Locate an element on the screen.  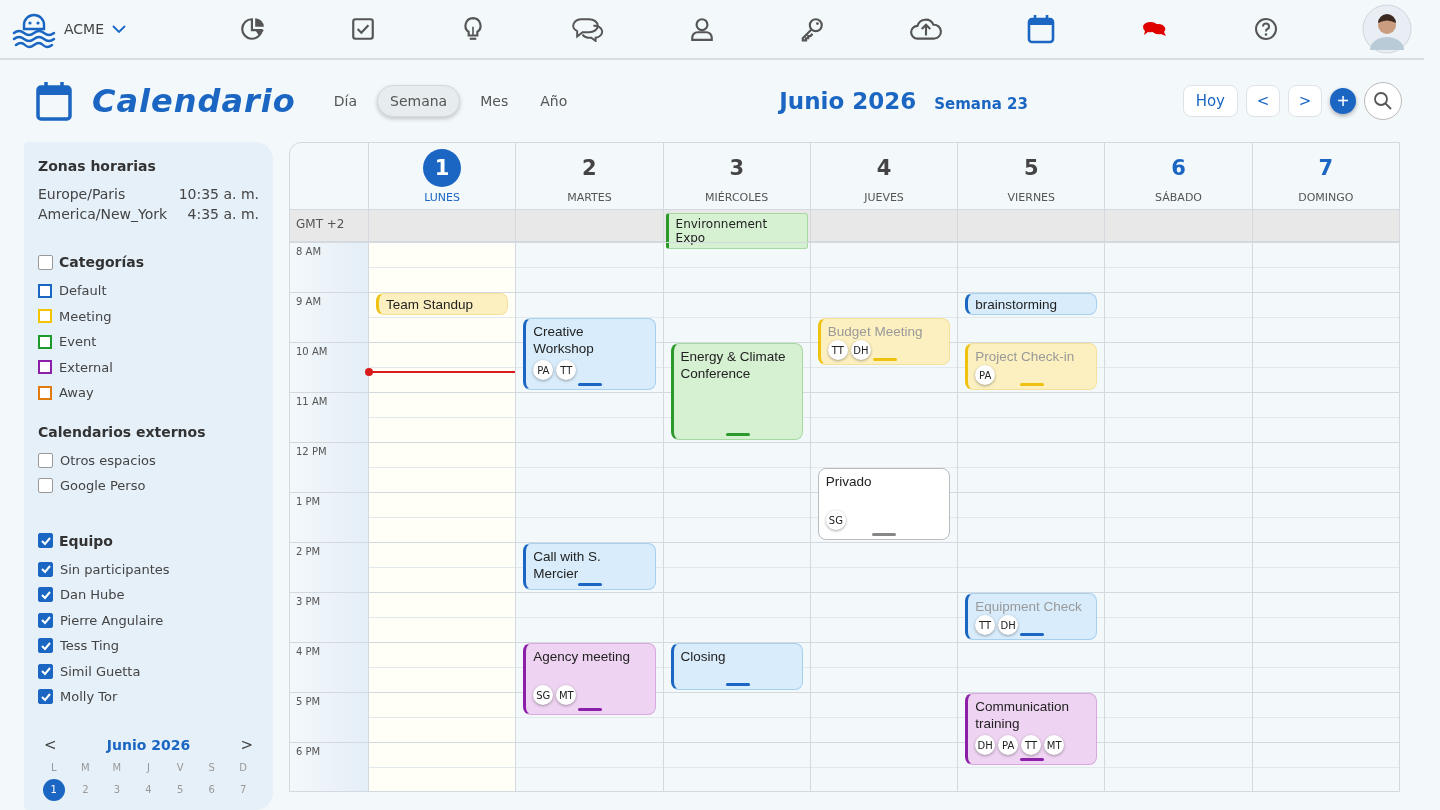
chat-bubbles-icon is located at coordinates (587, 29).